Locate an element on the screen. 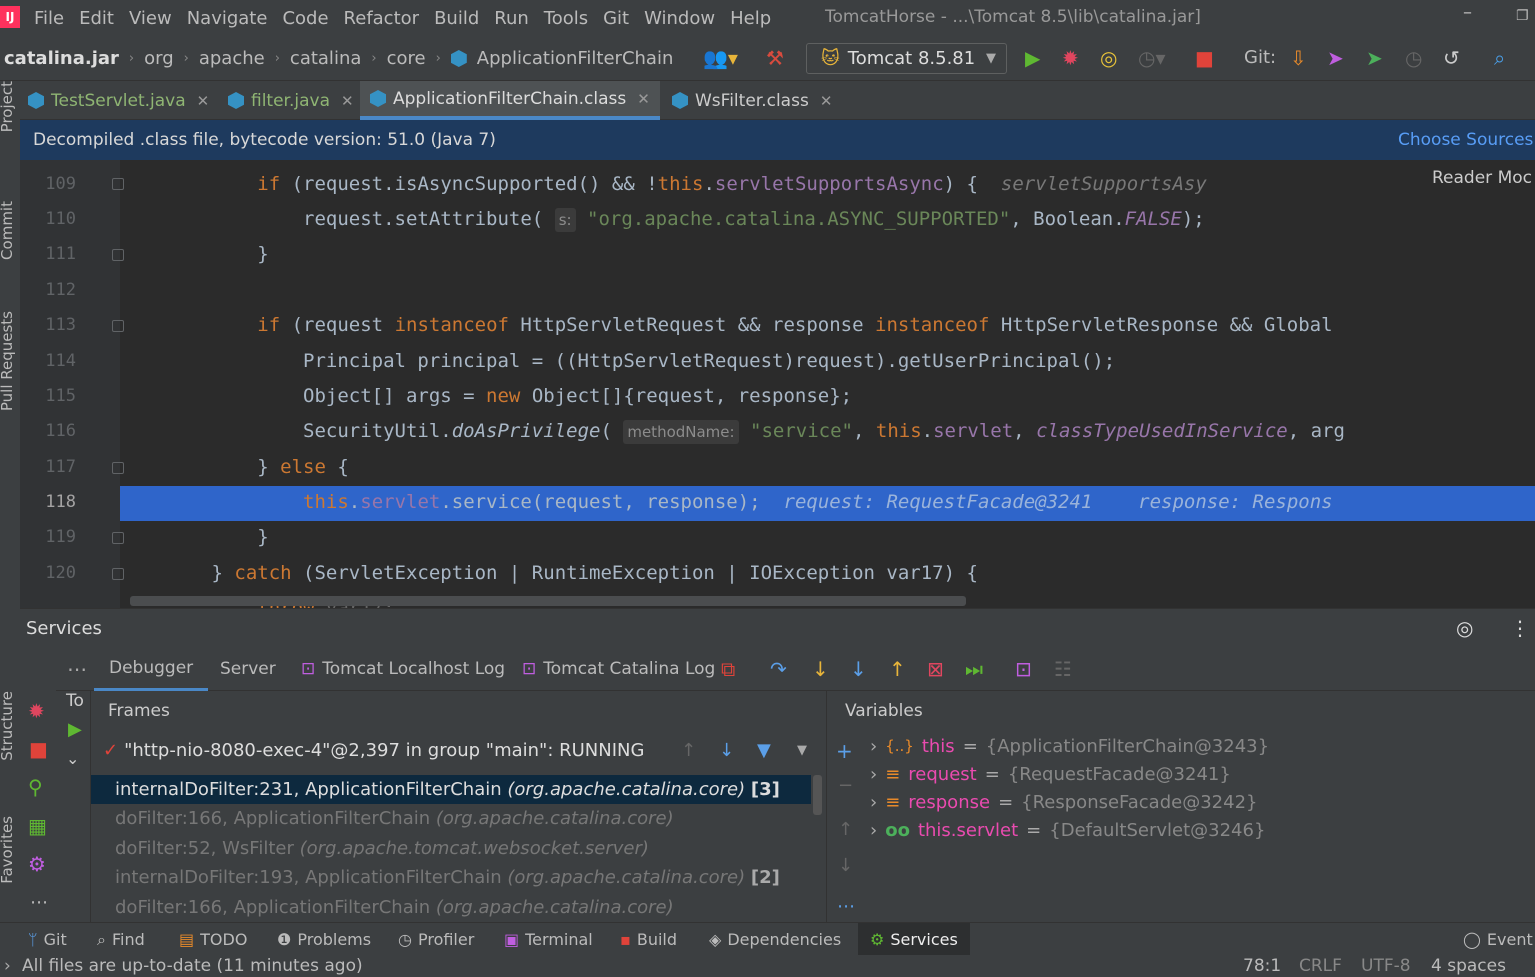 This screenshot has height=977, width=1535. chevron-down-icon: ▼ is located at coordinates (802, 750).